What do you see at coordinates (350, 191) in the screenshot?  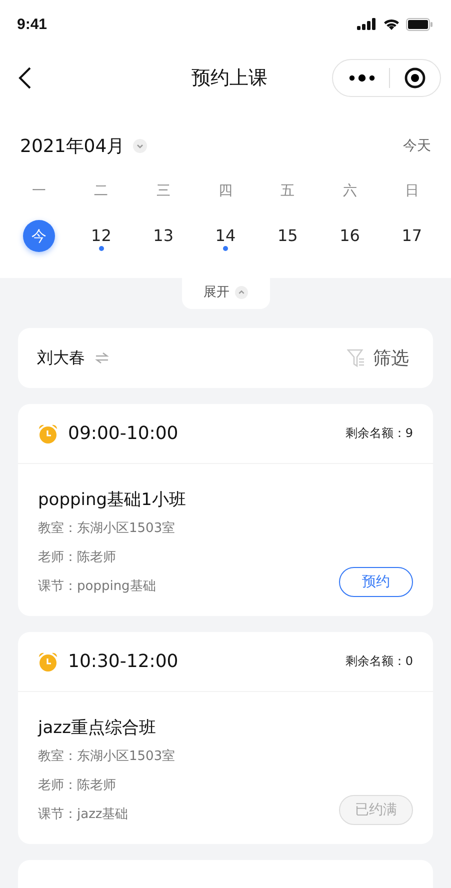 I see `weekday-label: 六` at bounding box center [350, 191].